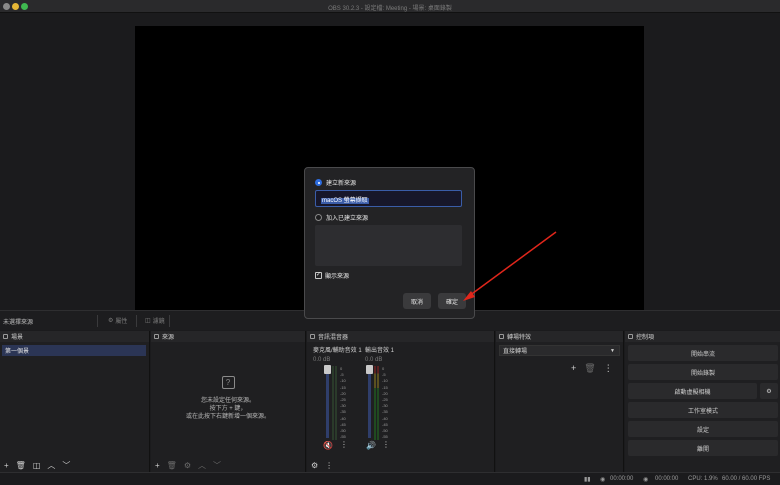  I want to click on create-new-option: 建立新來源, so click(335, 182).